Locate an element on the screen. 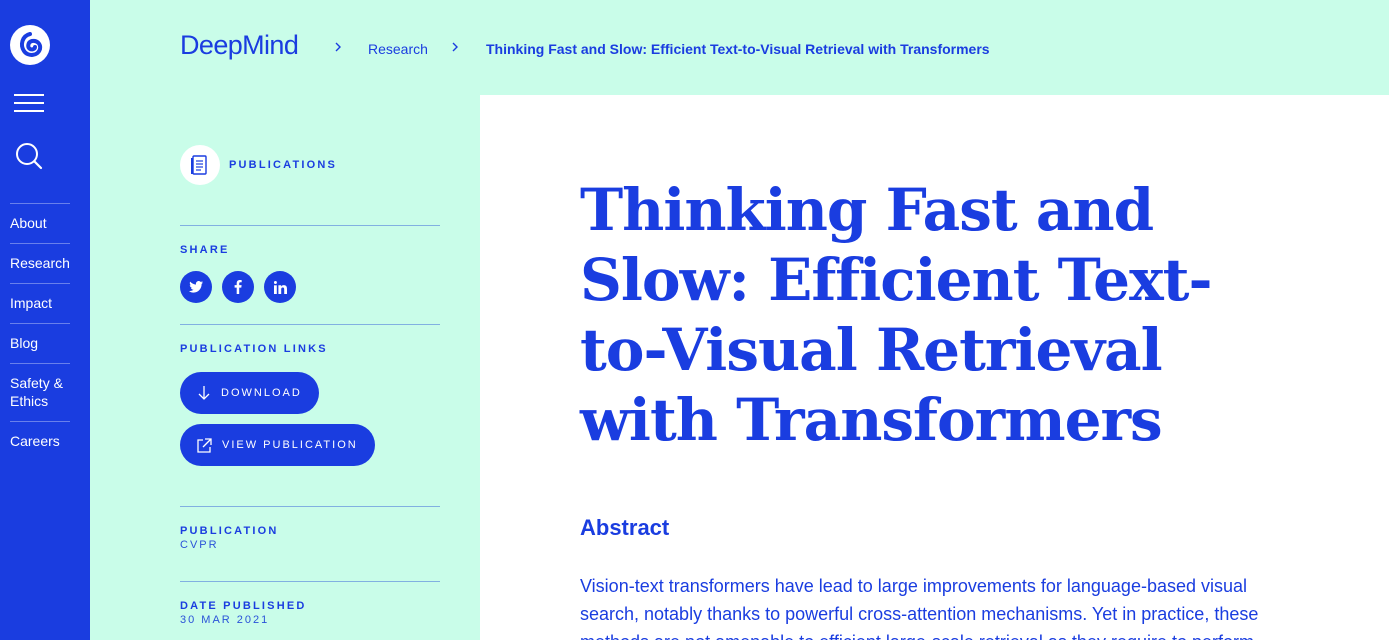 The image size is (1389, 640). date-published-label: DATE PUBLISHED is located at coordinates (243, 606).